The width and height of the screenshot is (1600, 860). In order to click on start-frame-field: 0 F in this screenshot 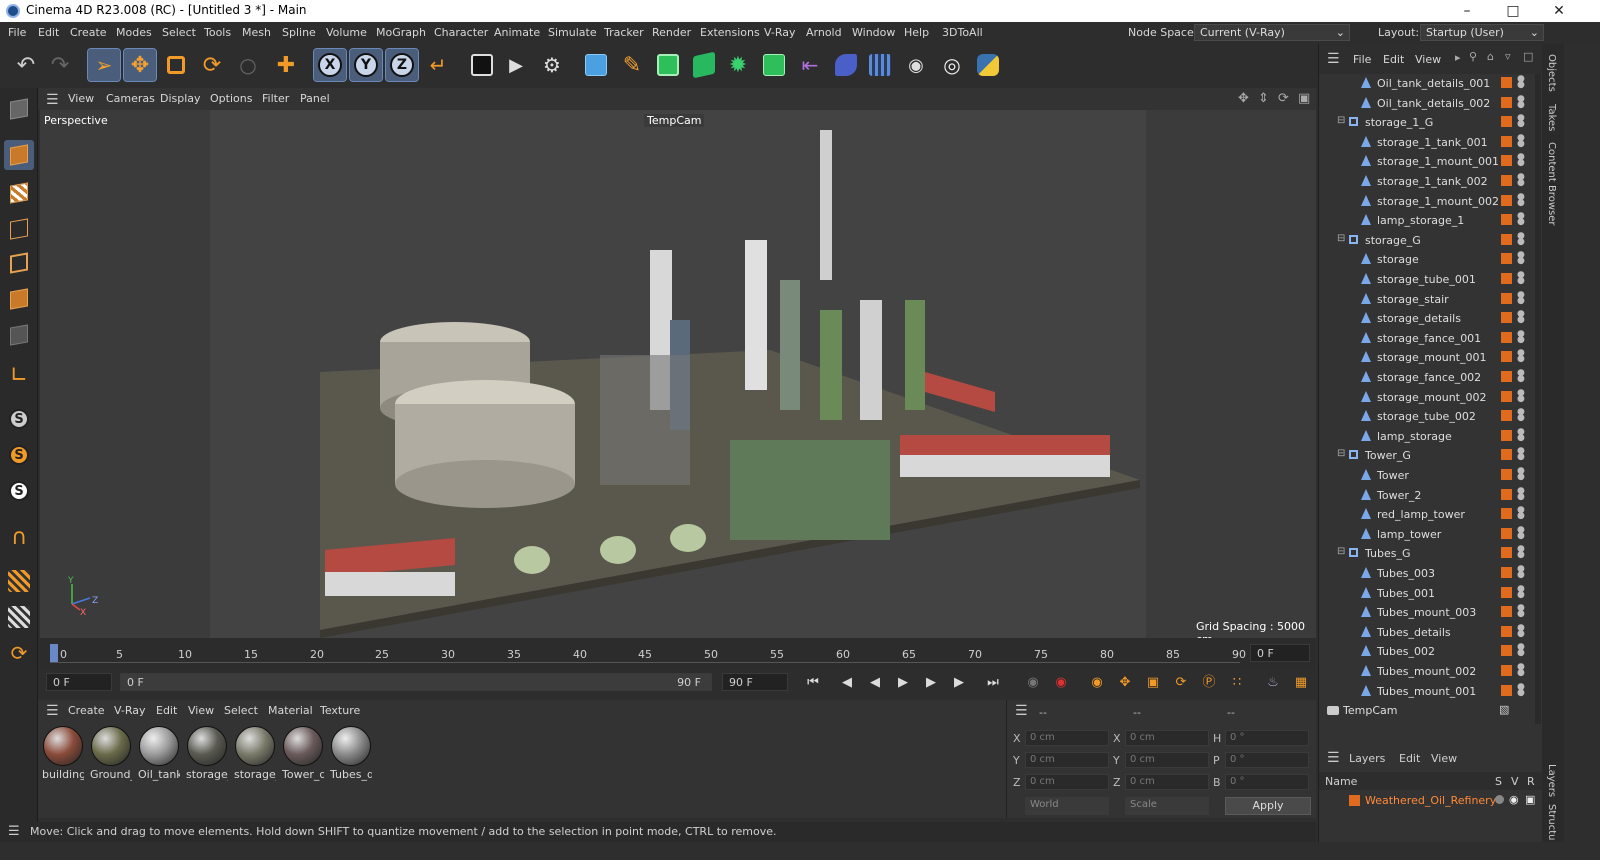, I will do `click(79, 682)`.